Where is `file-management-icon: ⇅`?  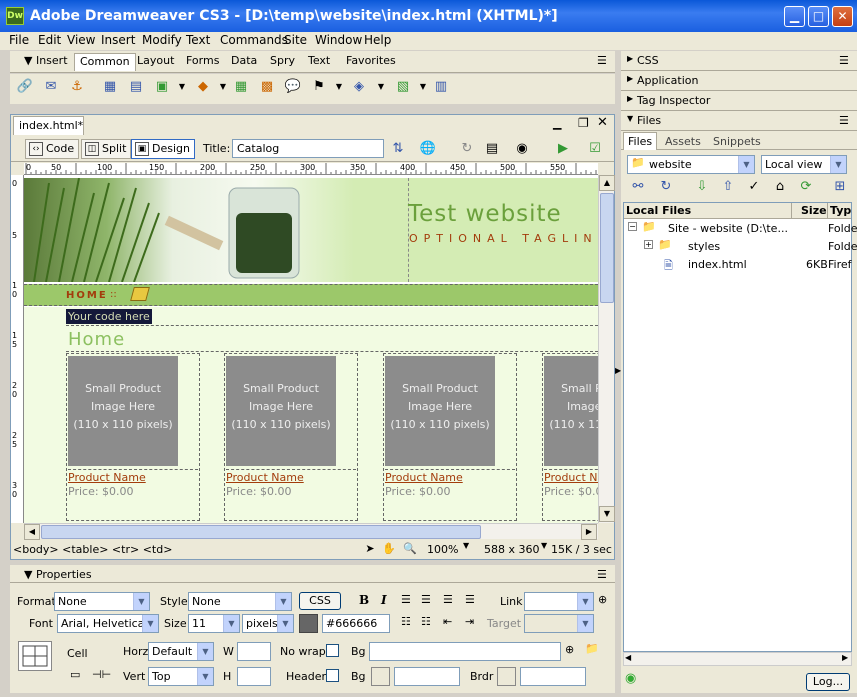
file-management-icon: ⇅ is located at coordinates (398, 149).